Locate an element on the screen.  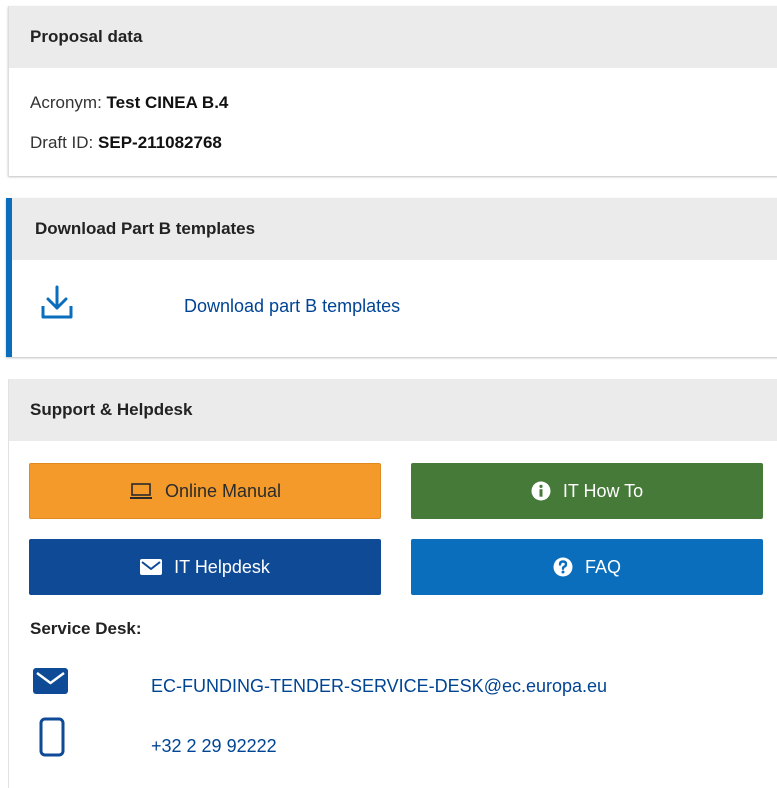
draft-id-field: Draft ID: SEP-211082768 is located at coordinates (126, 143).